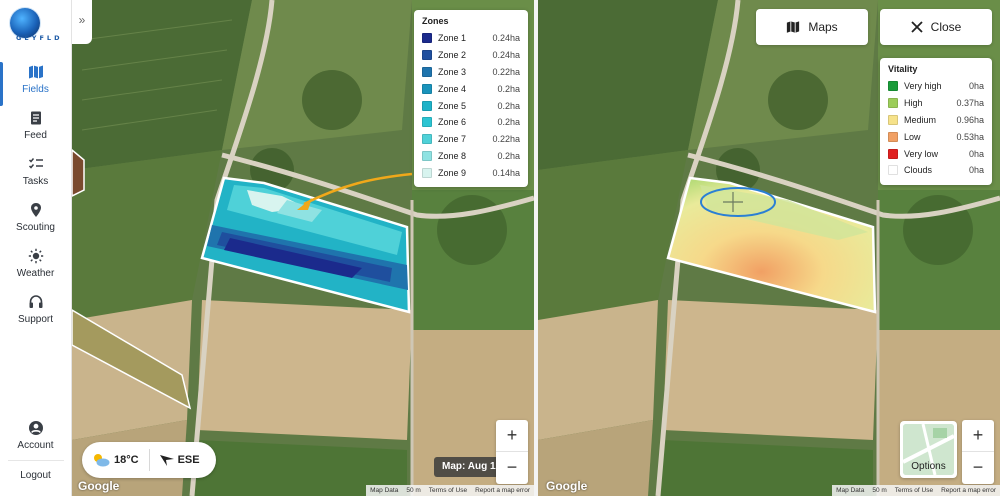 Image resolution: width=1000 pixels, height=496 pixels. What do you see at coordinates (452, 172) in the screenshot?
I see `legend-item-name: Zone 9` at bounding box center [452, 172].